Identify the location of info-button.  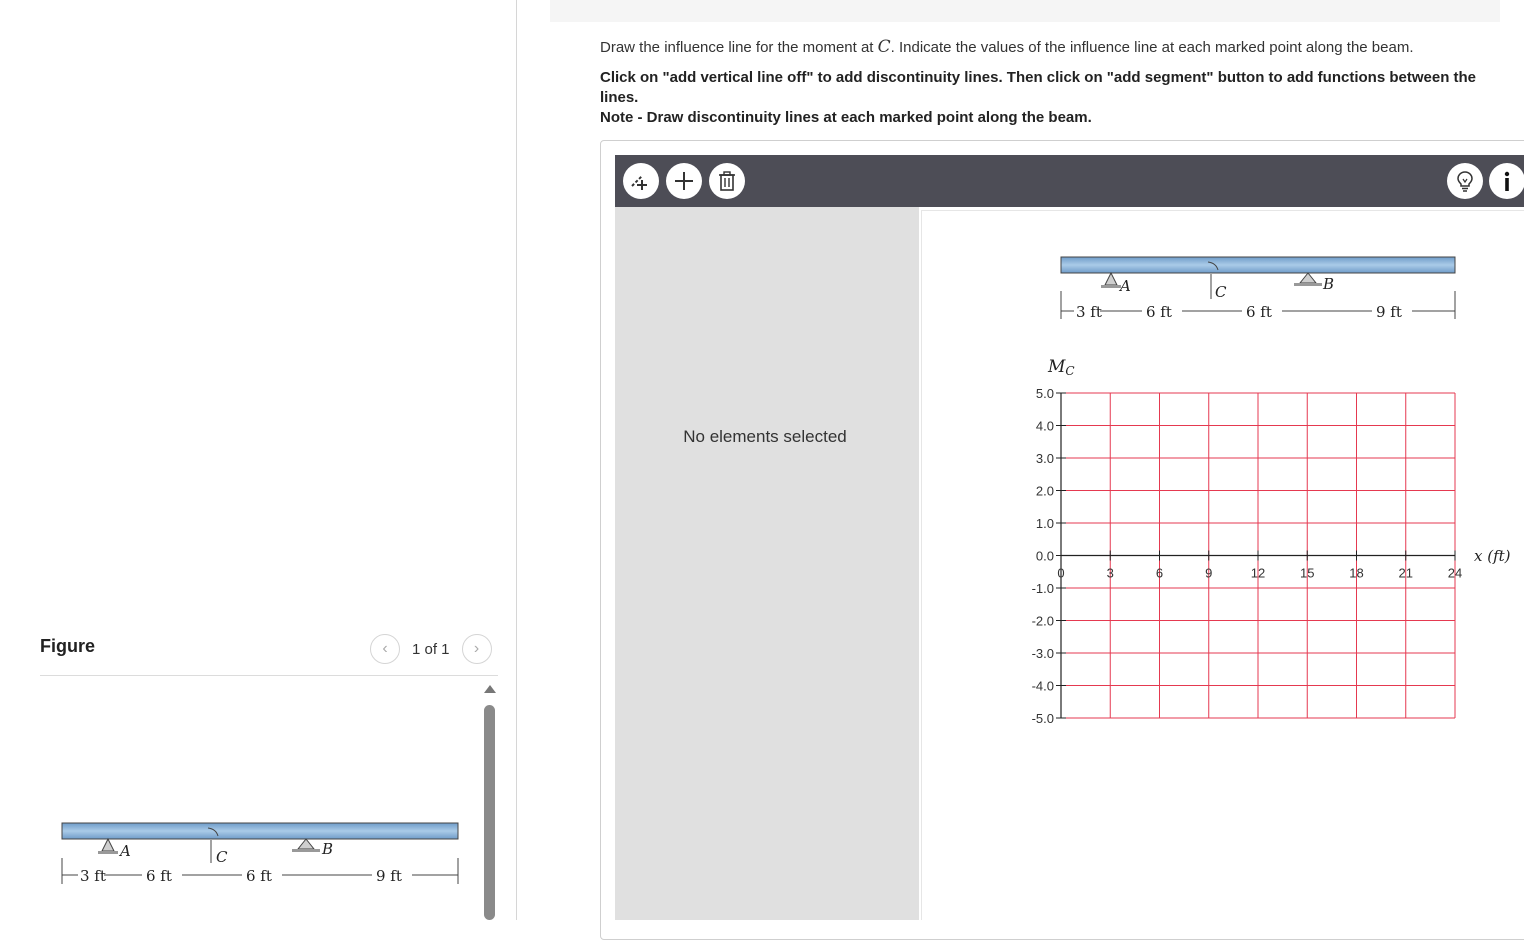
(1506, 181).